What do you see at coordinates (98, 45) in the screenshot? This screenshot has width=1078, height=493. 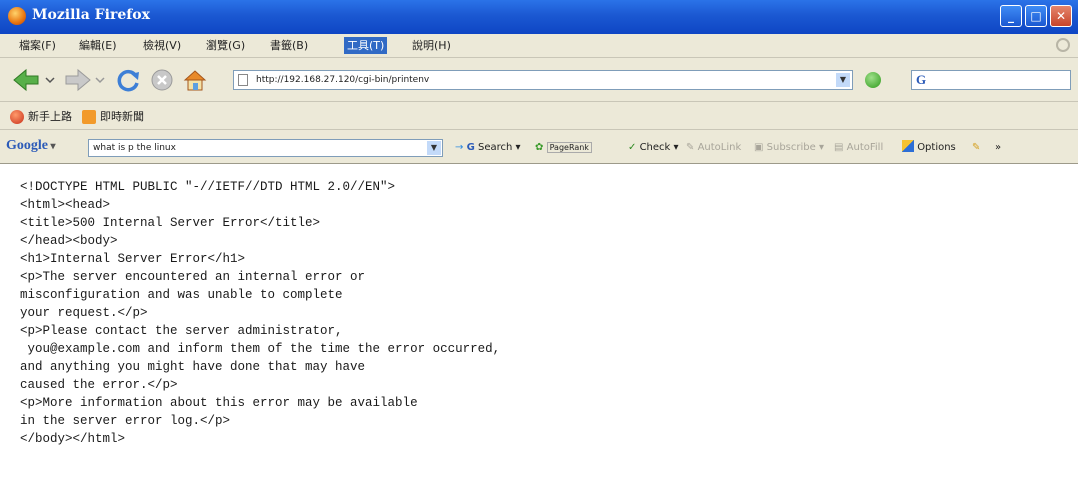 I see `menu-edit: 編輯(E)` at bounding box center [98, 45].